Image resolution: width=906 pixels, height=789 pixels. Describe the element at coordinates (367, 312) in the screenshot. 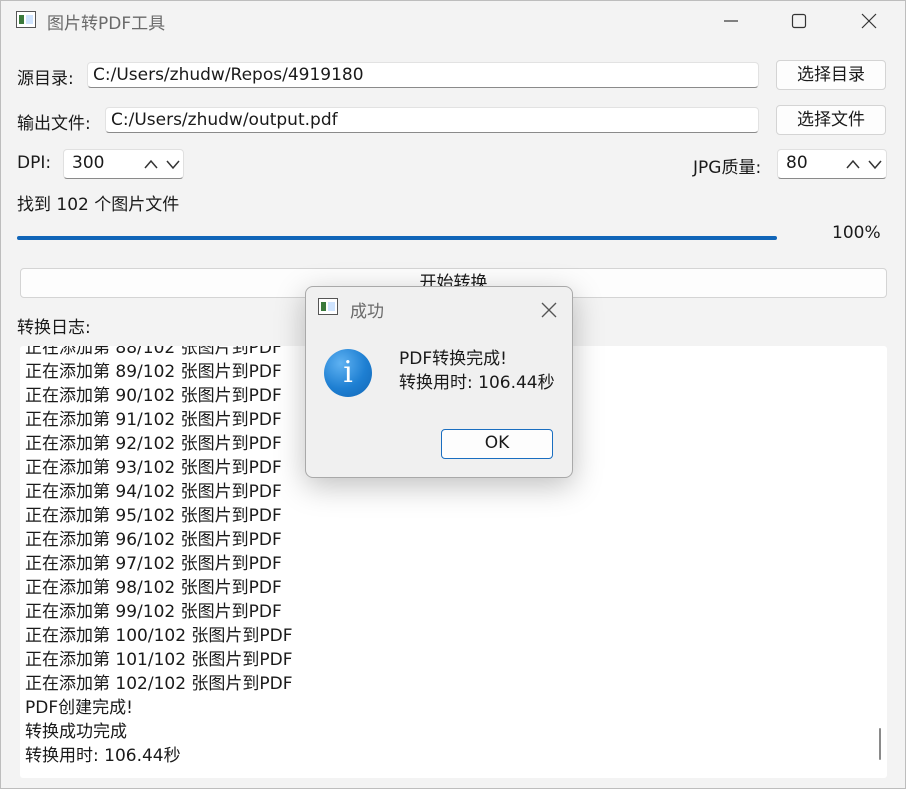

I see `dialog-title: 成功` at that location.